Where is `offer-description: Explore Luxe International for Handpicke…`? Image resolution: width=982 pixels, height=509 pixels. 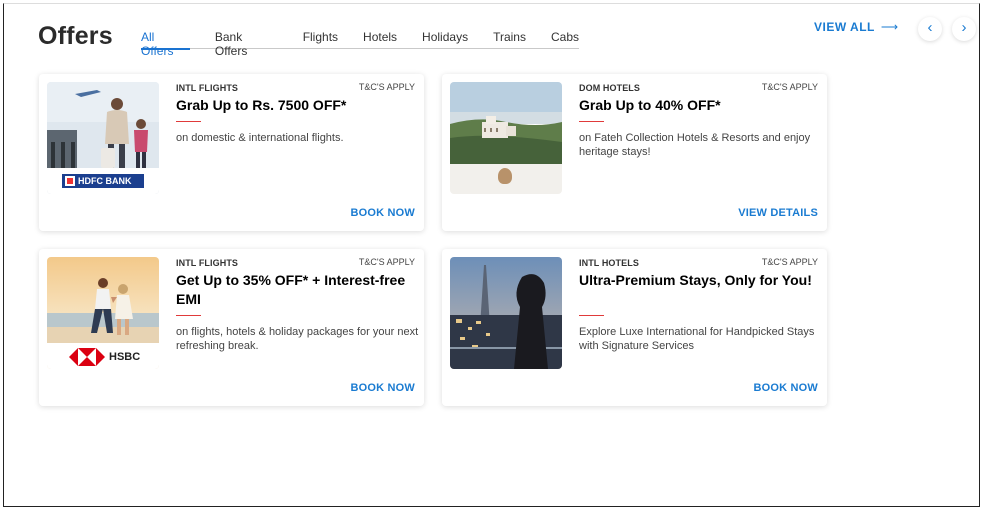
offer-description: Explore Luxe International for Handpicke… is located at coordinates (697, 339).